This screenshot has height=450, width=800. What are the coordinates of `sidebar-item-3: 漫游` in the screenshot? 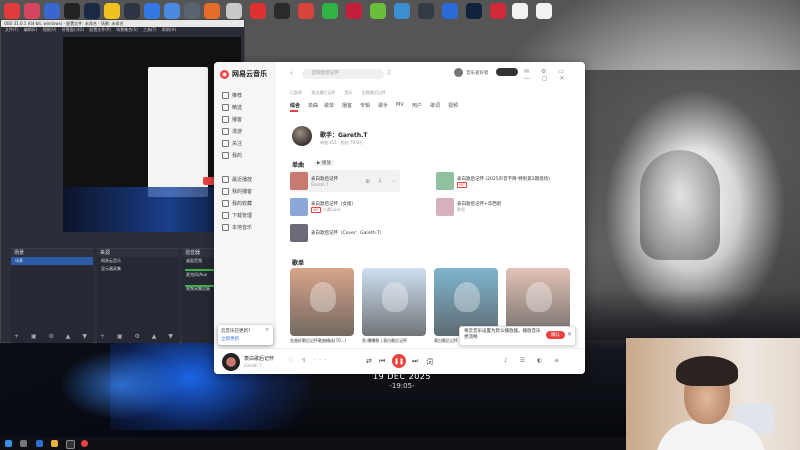 It's located at (232, 131).